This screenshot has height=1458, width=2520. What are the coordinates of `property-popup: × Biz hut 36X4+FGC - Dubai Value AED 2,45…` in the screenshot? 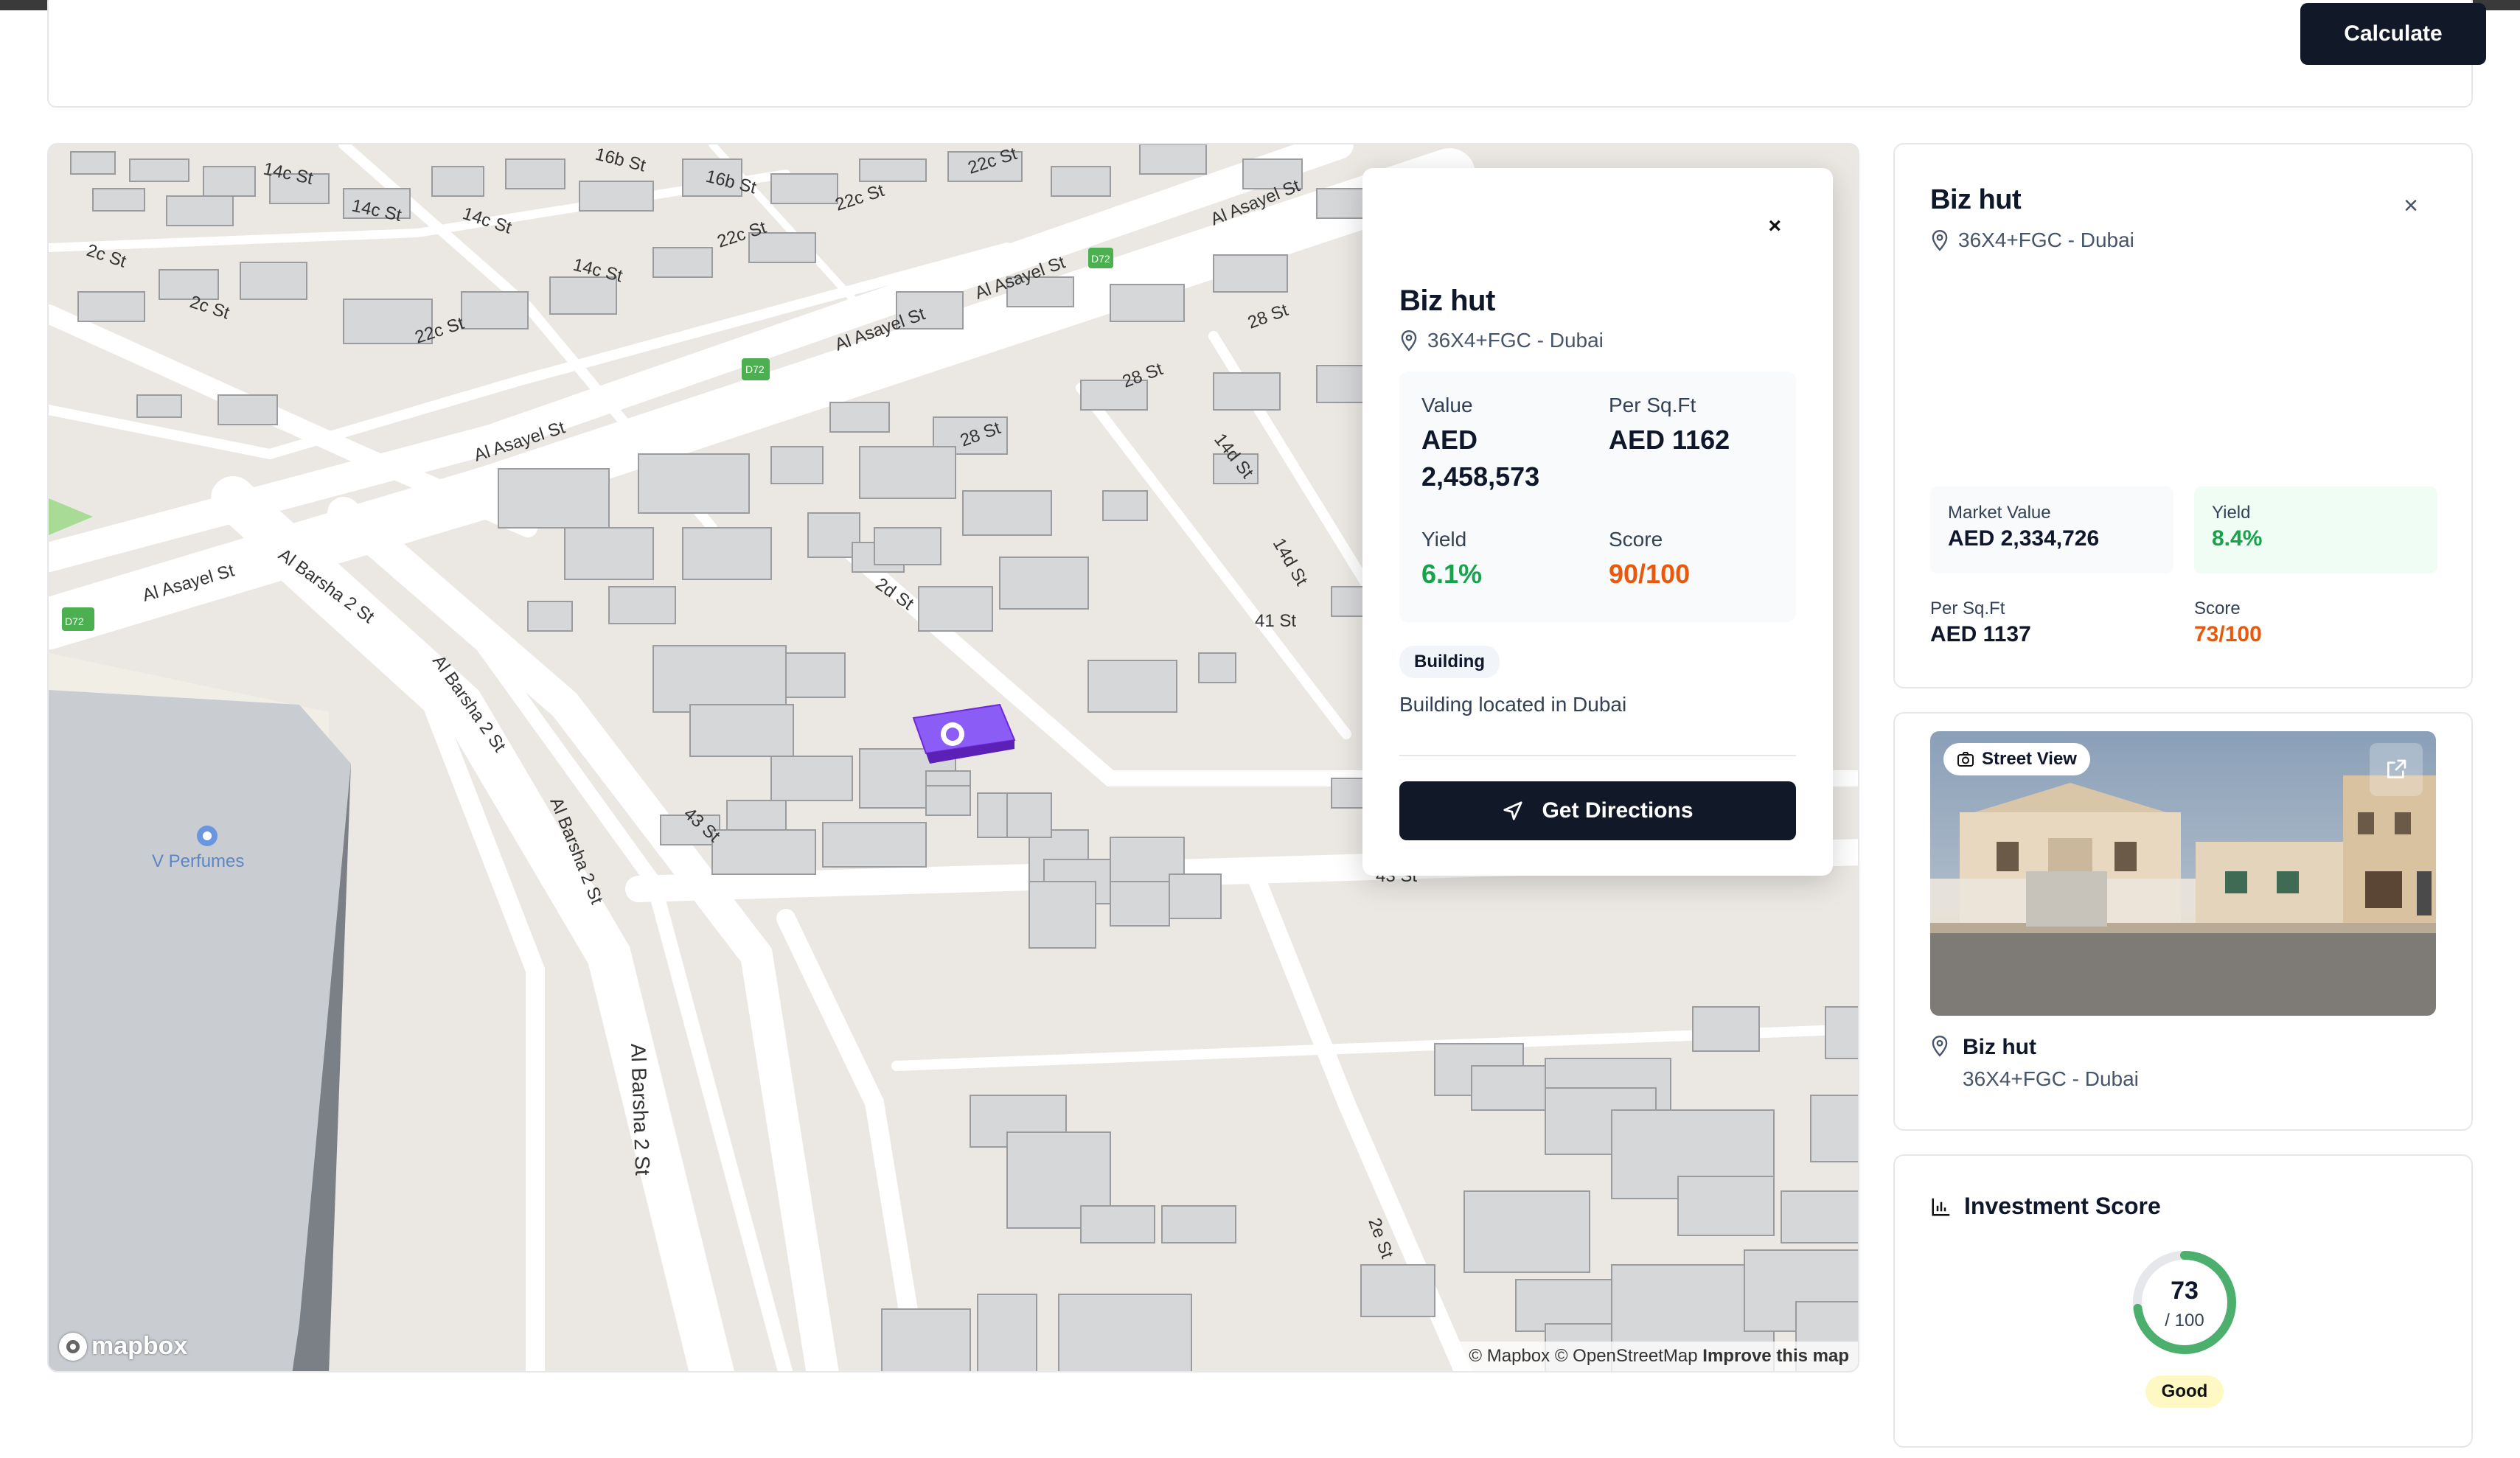 It's located at (1597, 522).